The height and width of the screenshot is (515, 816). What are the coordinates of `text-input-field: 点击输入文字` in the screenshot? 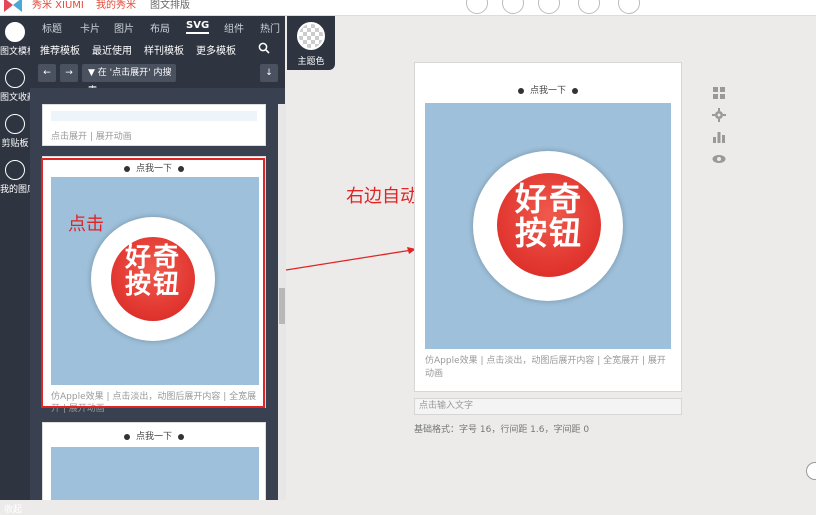 It's located at (548, 406).